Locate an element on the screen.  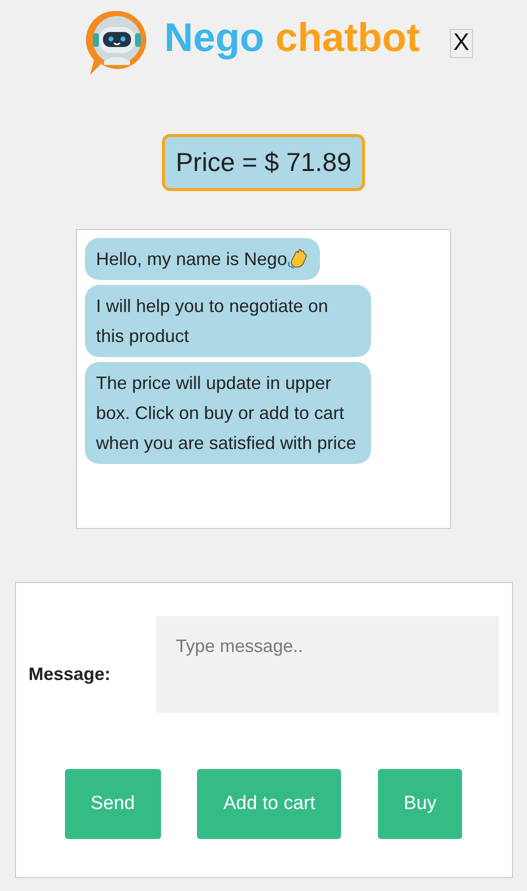
message-text: I will help you to negotiate on this product is located at coordinates (213, 321).